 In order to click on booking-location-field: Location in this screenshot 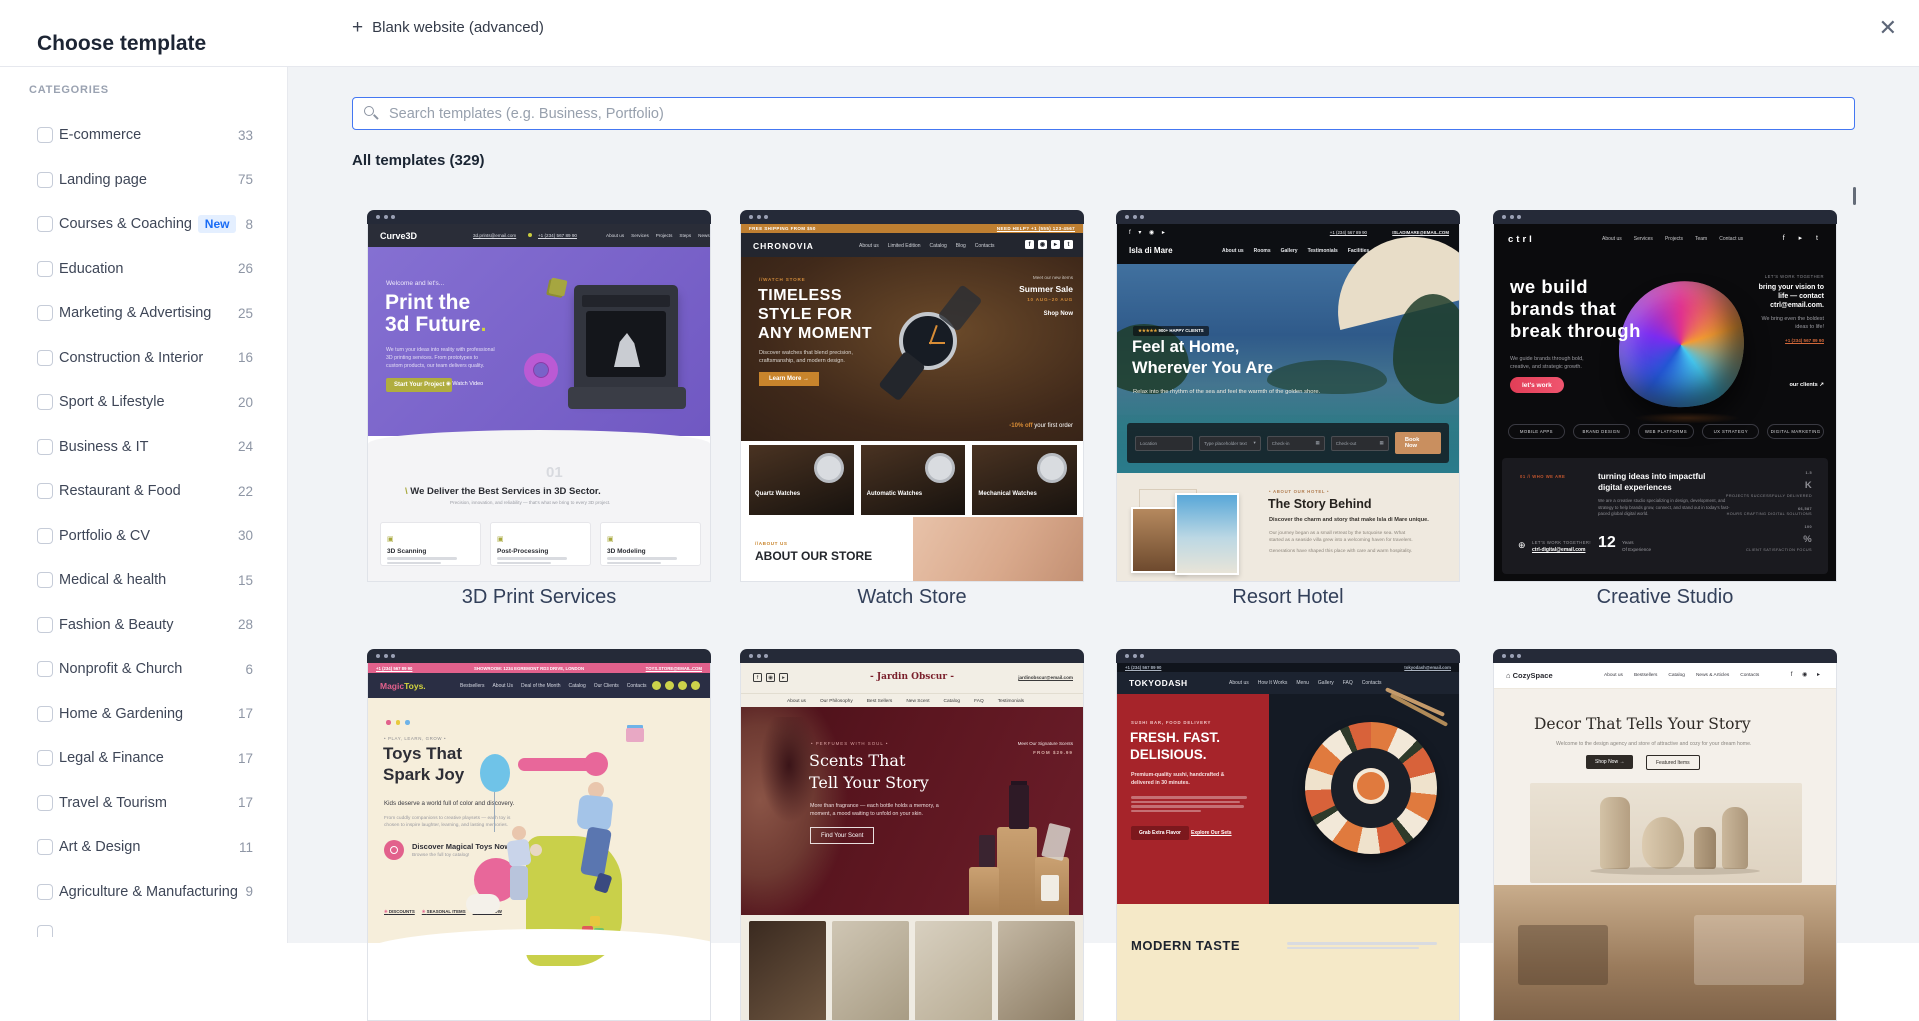, I will do `click(1164, 443)`.